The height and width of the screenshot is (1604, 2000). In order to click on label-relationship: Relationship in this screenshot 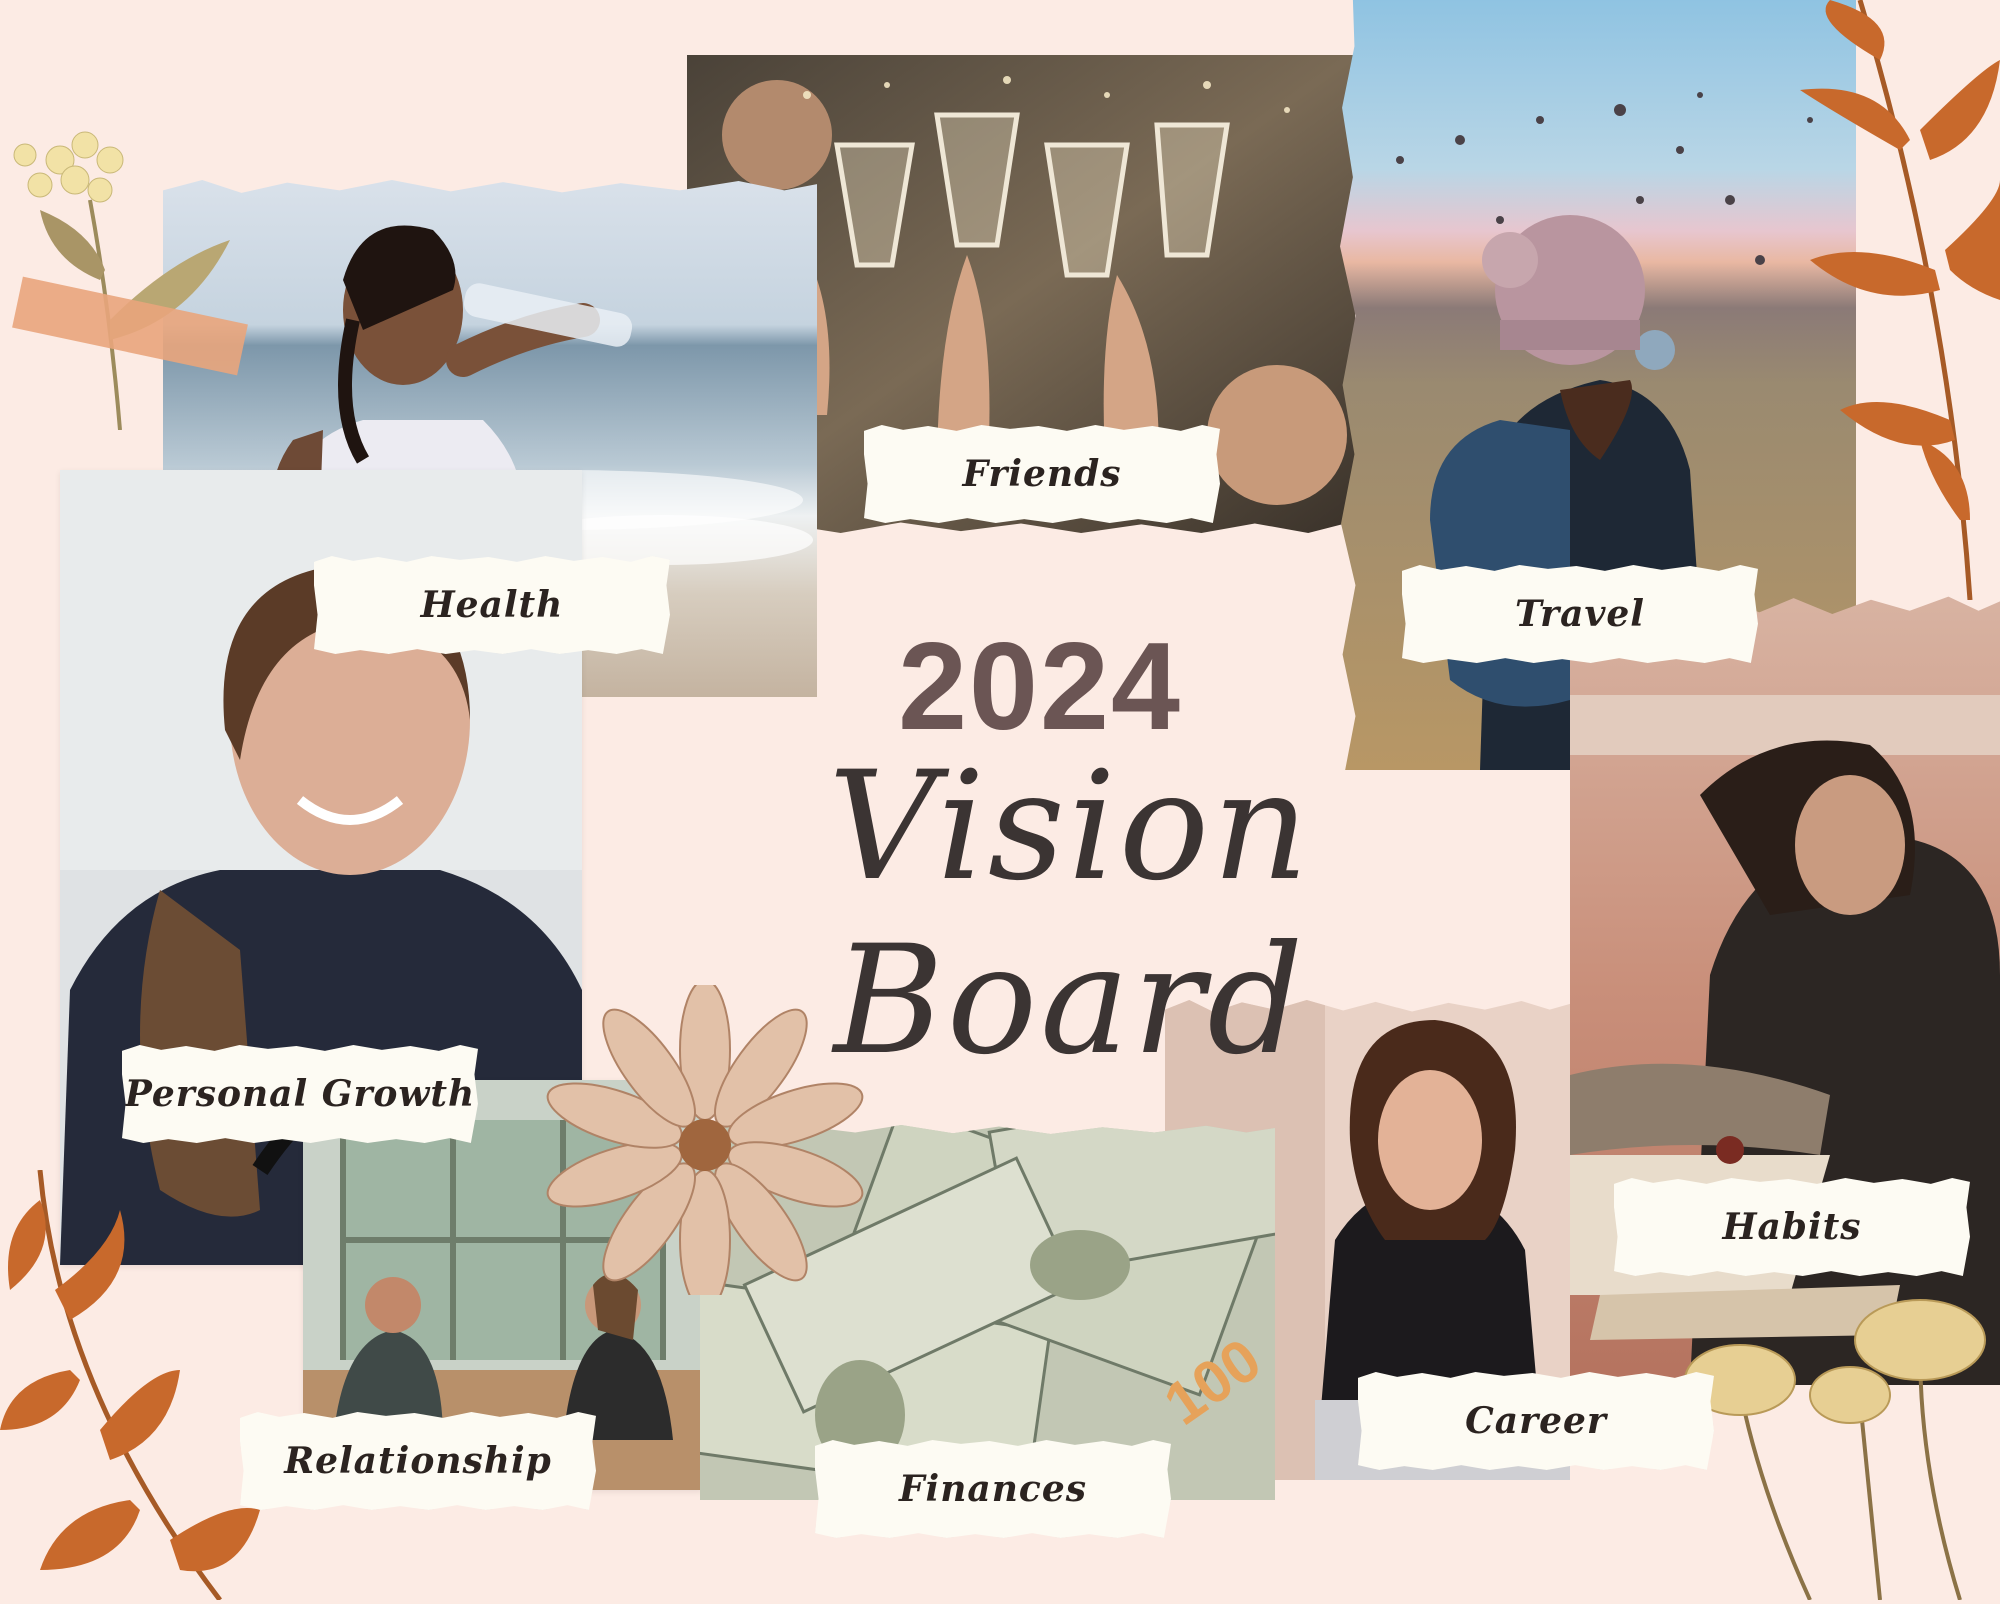, I will do `click(418, 1461)`.